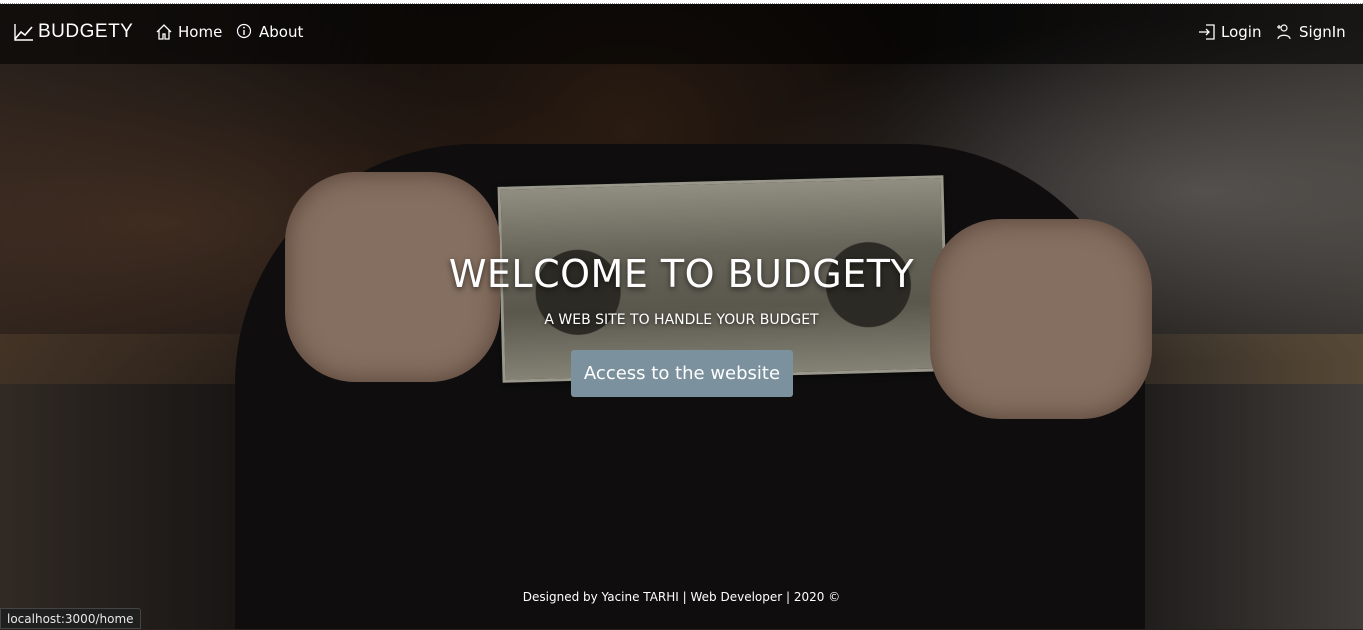 The width and height of the screenshot is (1363, 630). I want to click on nav-signin-label: SignIn, so click(1322, 32).